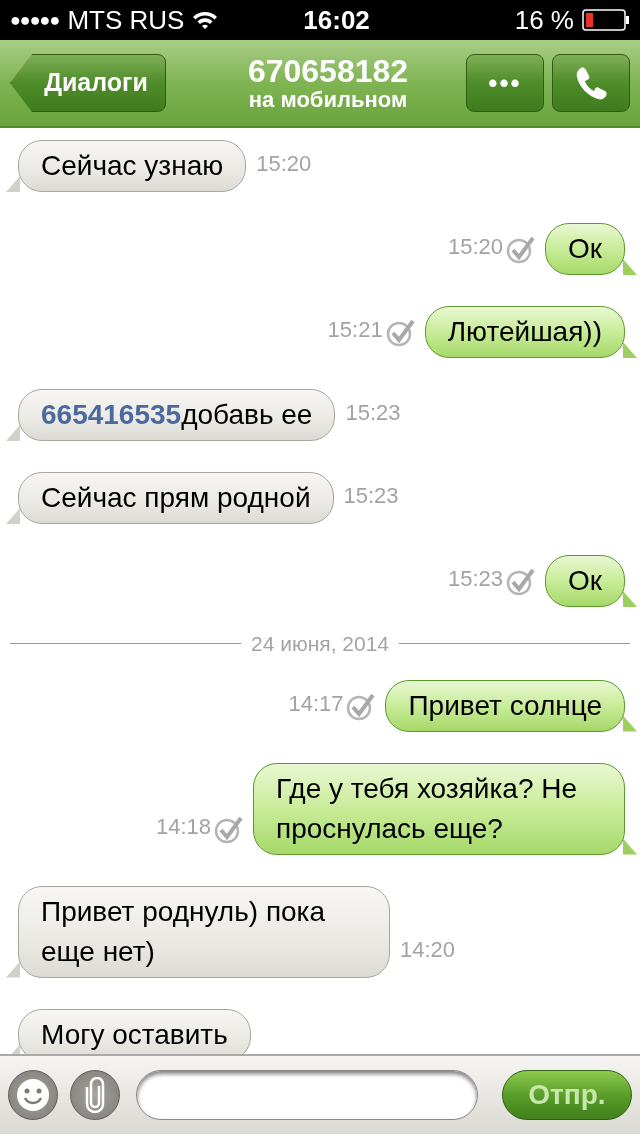 Image resolution: width=640 pixels, height=1136 pixels. I want to click on message-input, so click(307, 1095).